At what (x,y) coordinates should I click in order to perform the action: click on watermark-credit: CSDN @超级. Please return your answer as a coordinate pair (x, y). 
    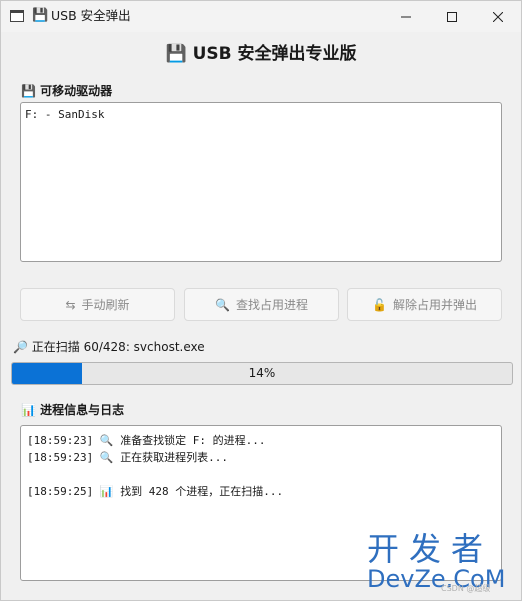
    Looking at the image, I should click on (466, 588).